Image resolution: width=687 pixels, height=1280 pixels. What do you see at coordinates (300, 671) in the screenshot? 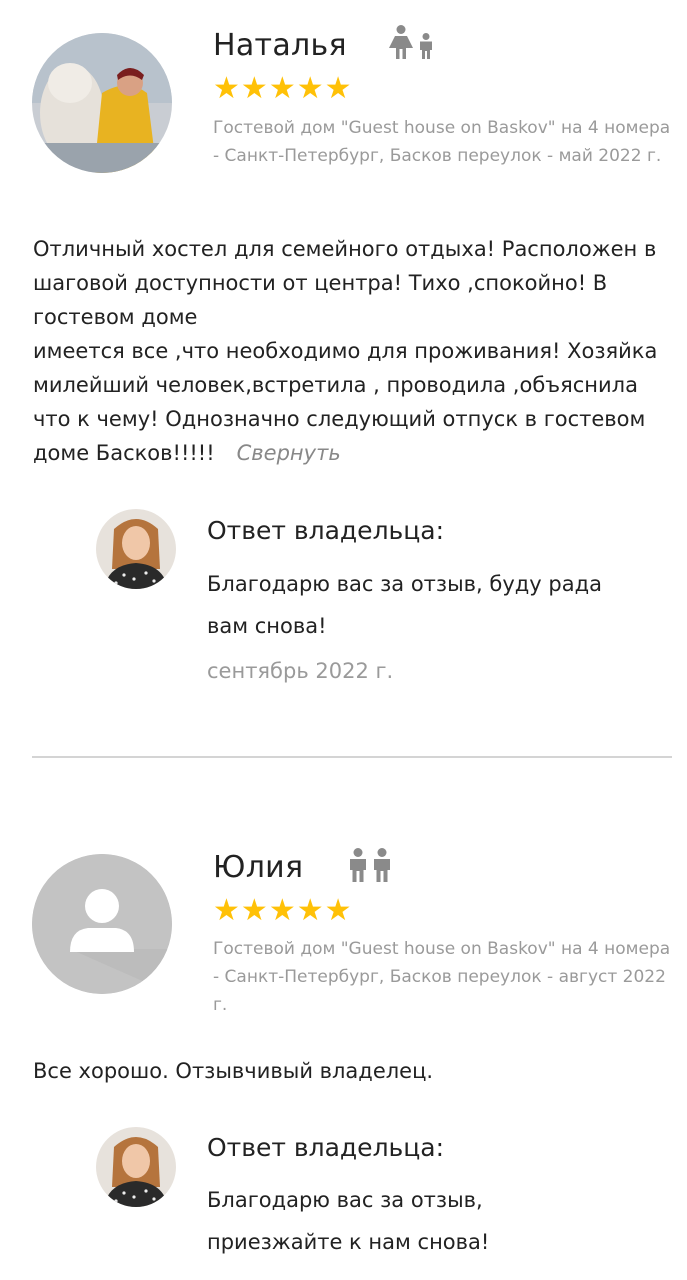
I see `reply-date: сентябрь 2022 г.` at bounding box center [300, 671].